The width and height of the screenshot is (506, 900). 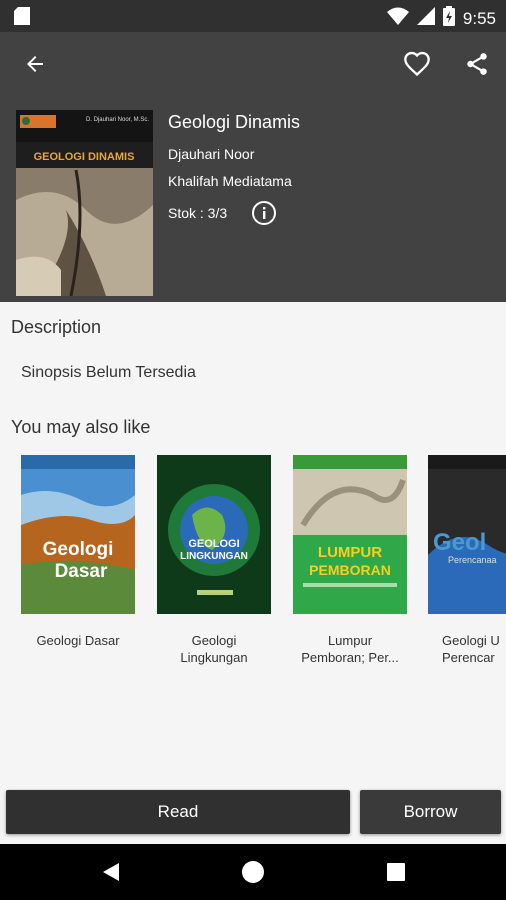 I want to click on svg-text: GEOLOGI, so click(x=213, y=544).